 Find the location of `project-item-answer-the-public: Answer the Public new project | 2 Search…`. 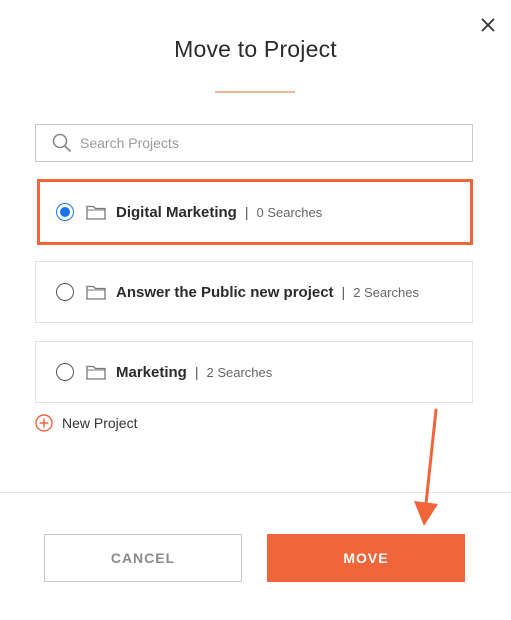

project-item-answer-the-public: Answer the Public new project | 2 Search… is located at coordinates (254, 292).